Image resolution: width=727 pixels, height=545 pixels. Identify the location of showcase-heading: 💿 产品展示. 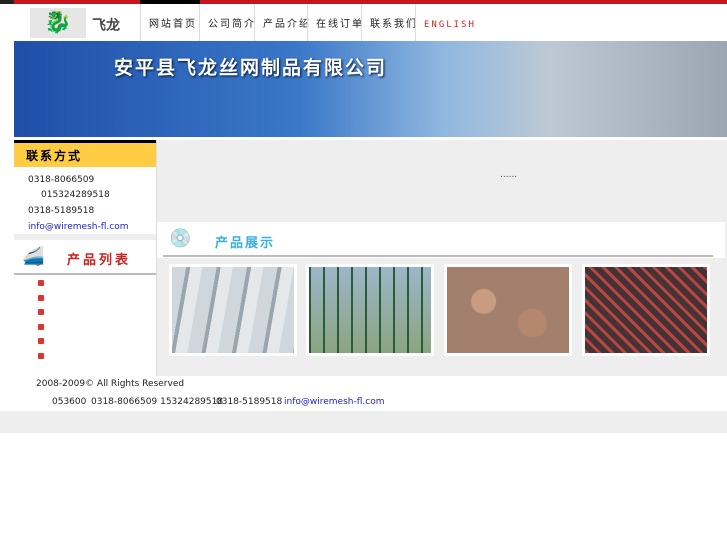
(441, 240).